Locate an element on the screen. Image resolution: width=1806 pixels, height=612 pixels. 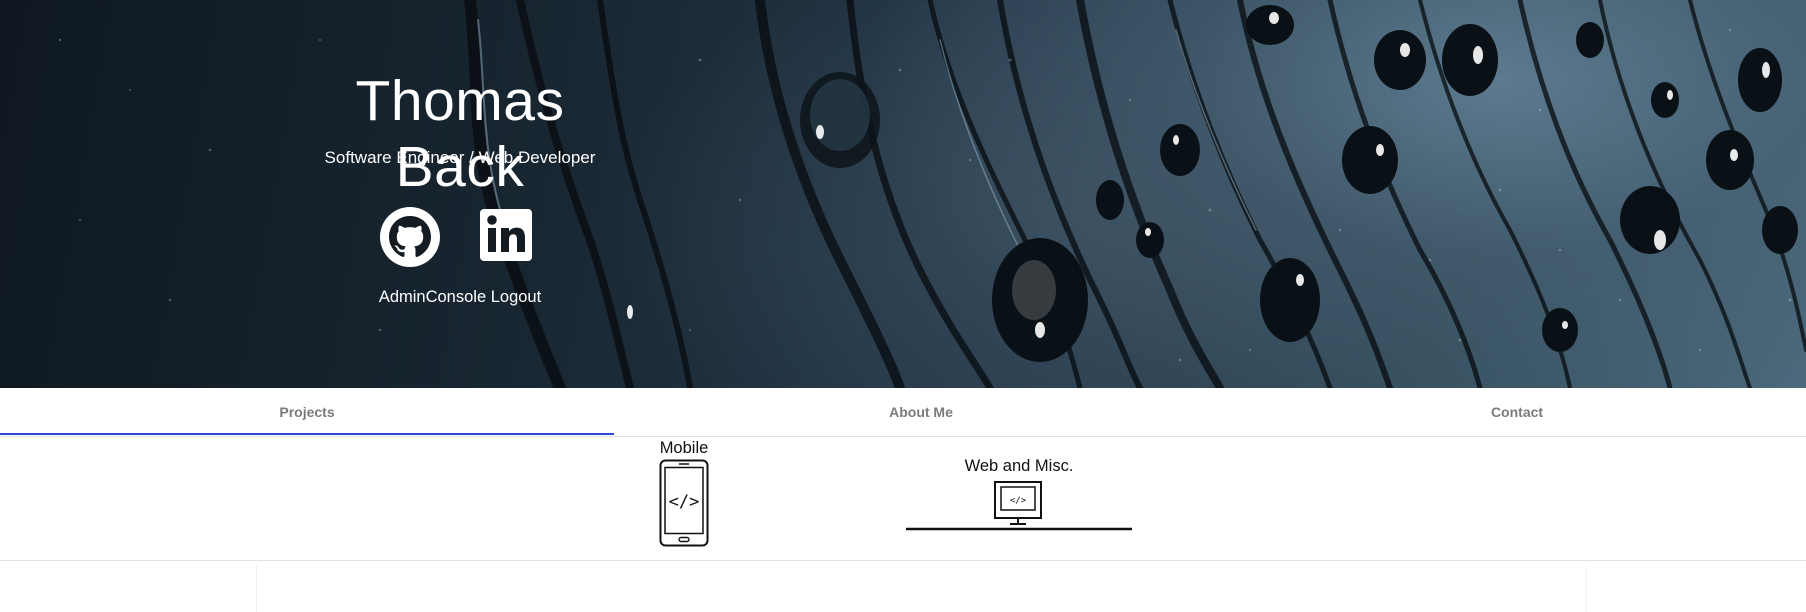
monitor-code-icon: </> is located at coordinates (1019, 506).